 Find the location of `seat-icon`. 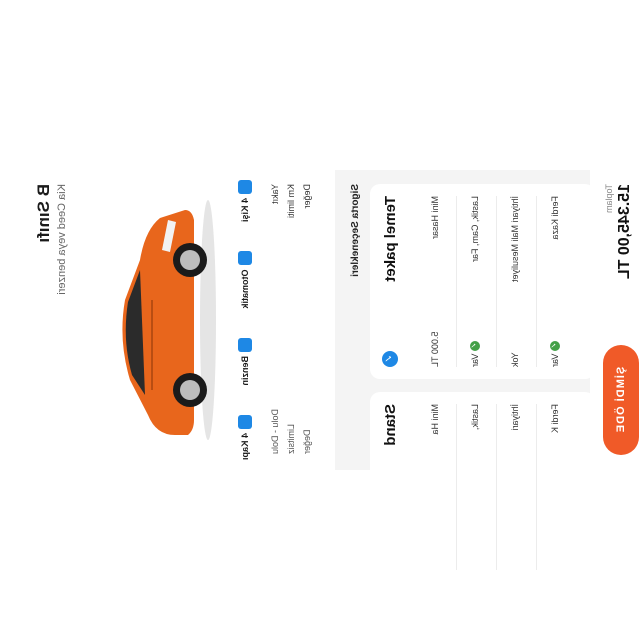

seat-icon is located at coordinates (245, 187).